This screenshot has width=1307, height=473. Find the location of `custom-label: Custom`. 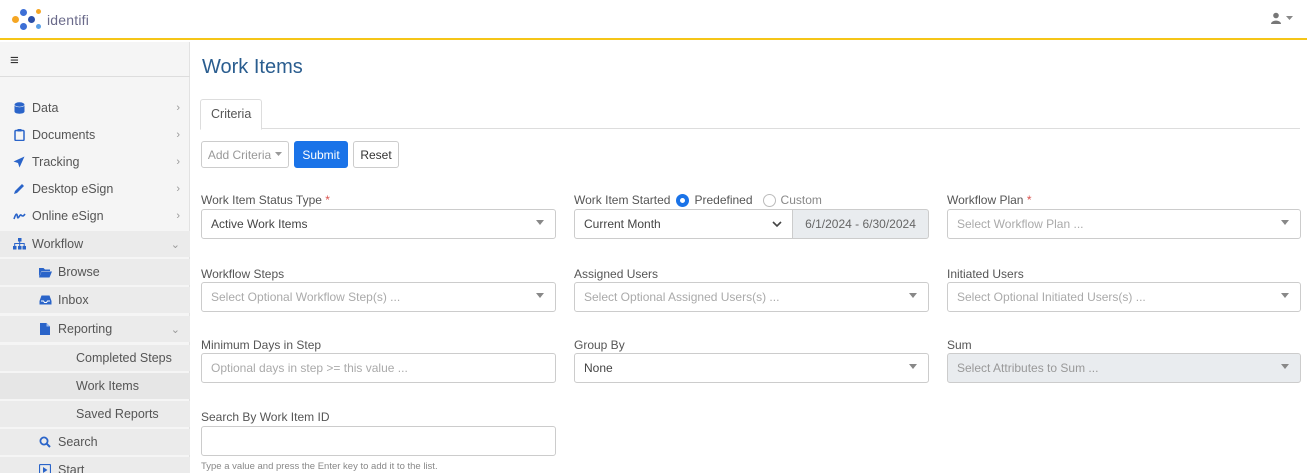

custom-label: Custom is located at coordinates (801, 200).